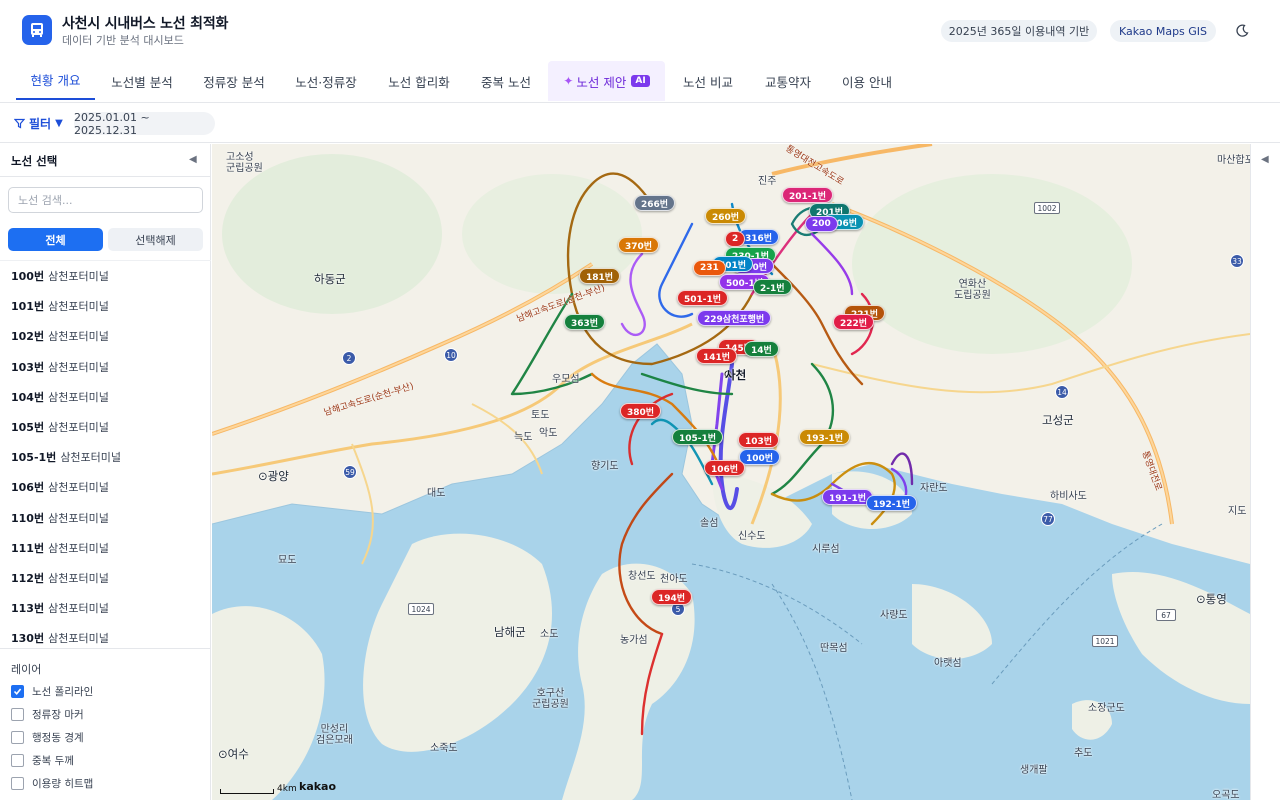  What do you see at coordinates (703, 298) in the screenshot?
I see `bus-route-label: 501-1번` at bounding box center [703, 298].